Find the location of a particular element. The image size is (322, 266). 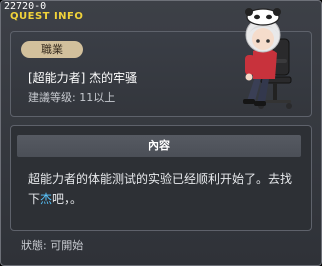

window-title: QUEST INFO is located at coordinates (47, 16).